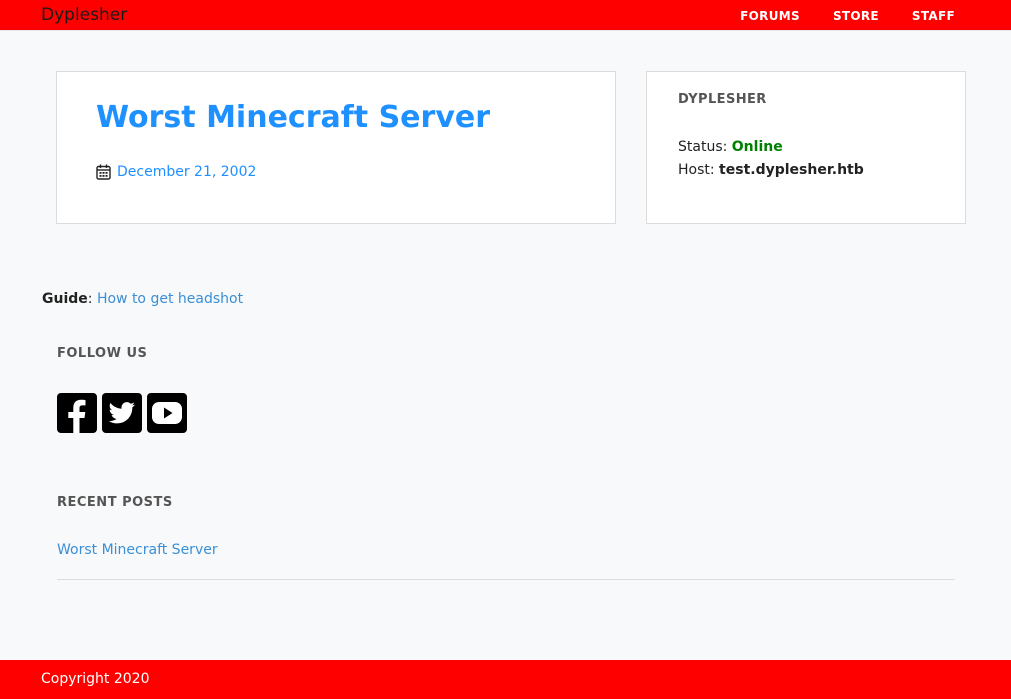 This screenshot has width=1011, height=699. I want to click on recent-posts-heading: RECENT POSTS, so click(115, 502).